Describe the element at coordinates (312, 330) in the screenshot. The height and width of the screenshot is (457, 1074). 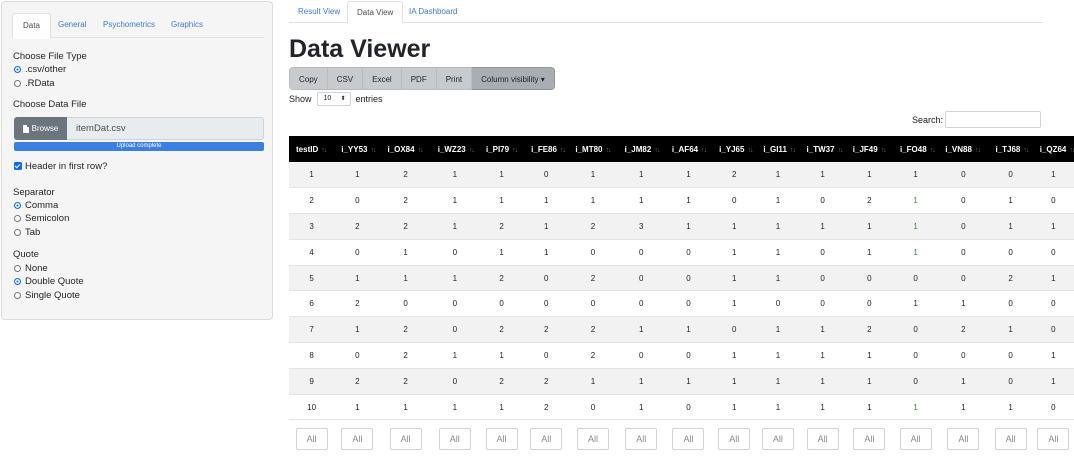
I see `table-cell: 7` at that location.